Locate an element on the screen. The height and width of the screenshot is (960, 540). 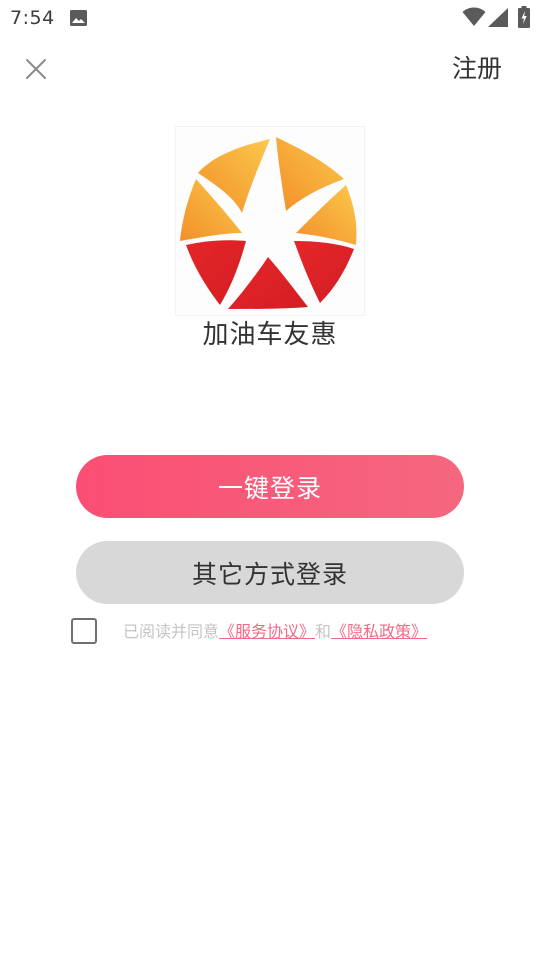
agreement-and: 和 is located at coordinates (323, 631).